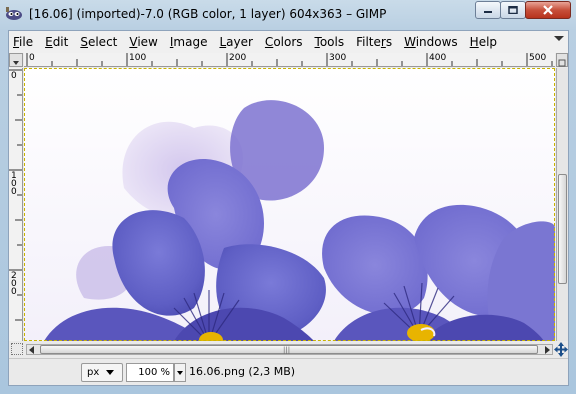 This screenshot has height=394, width=576. What do you see at coordinates (561, 349) in the screenshot?
I see `navigate-move-icon` at bounding box center [561, 349].